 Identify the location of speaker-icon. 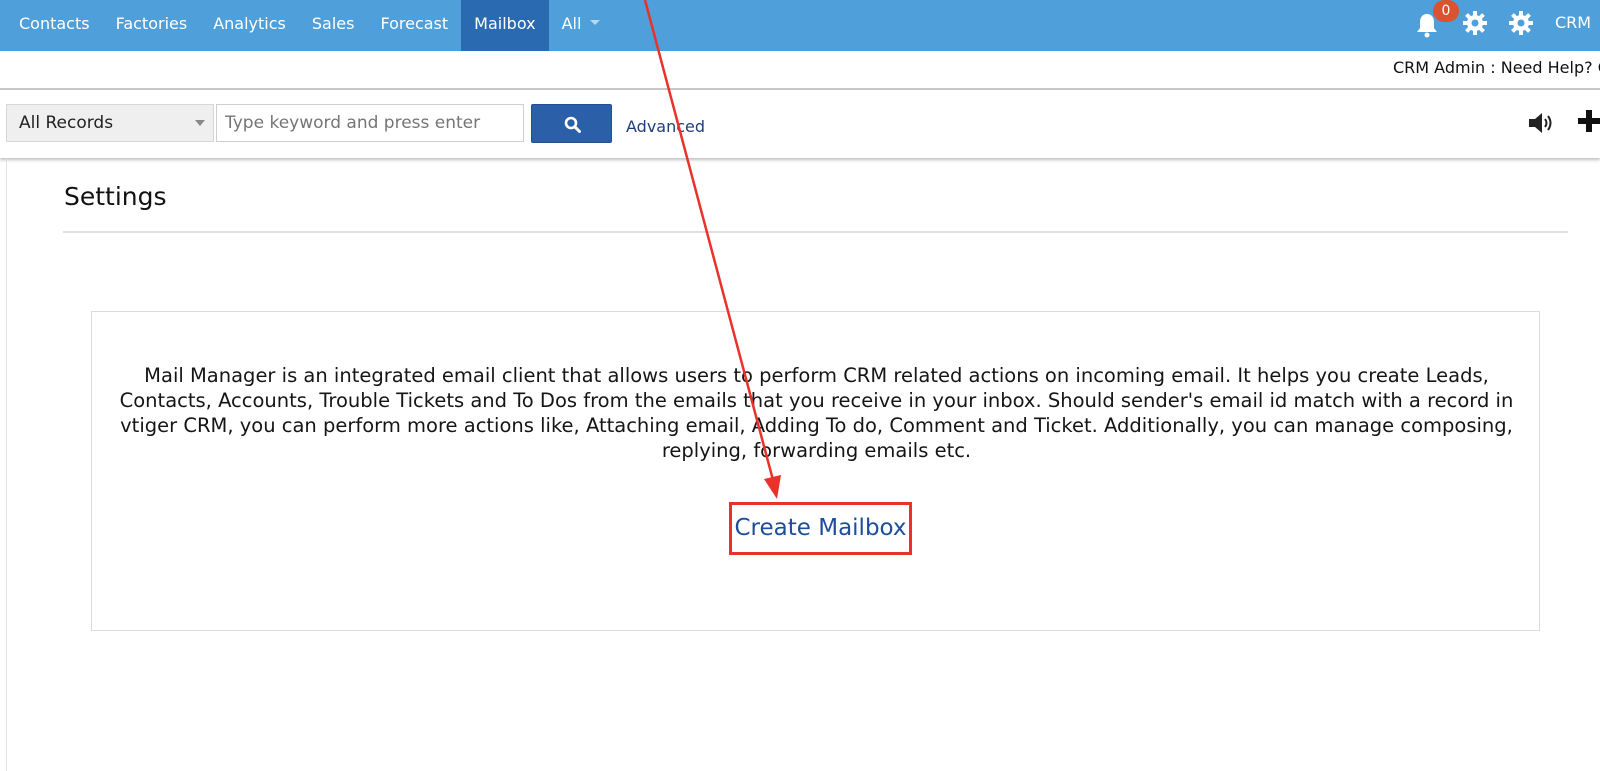
(1541, 123).